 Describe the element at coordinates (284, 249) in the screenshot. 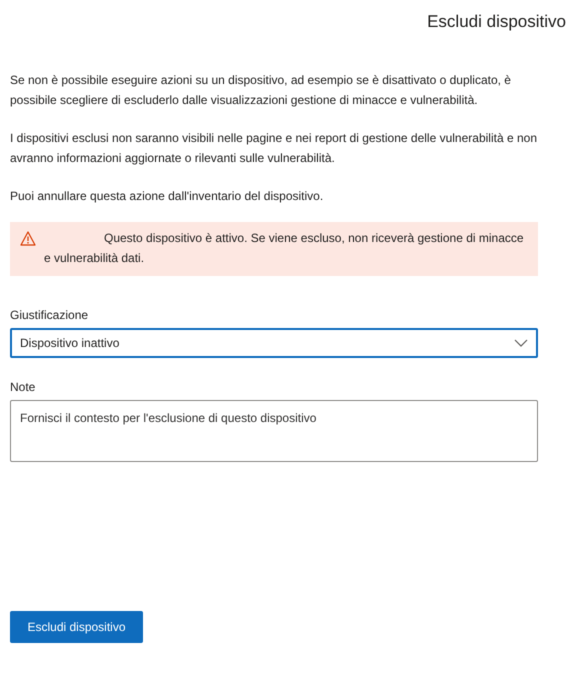

I see `warning-text: Questo dispositivo è attivo. Se viene escluso, non riceverà gestione di minacce e vulnerabilità dati.` at that location.